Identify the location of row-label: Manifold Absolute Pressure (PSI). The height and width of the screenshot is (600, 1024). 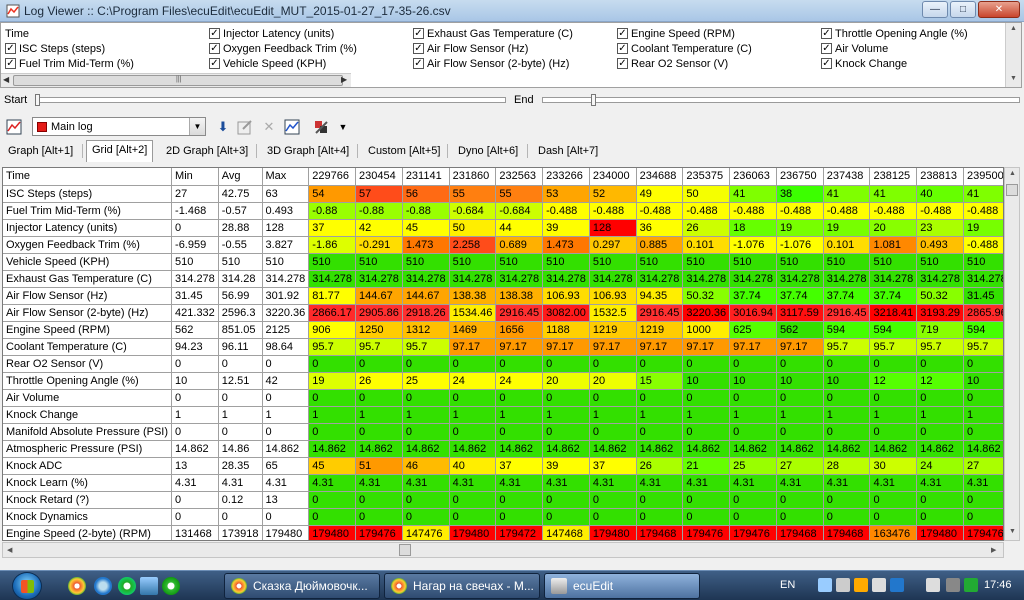
(88, 432).